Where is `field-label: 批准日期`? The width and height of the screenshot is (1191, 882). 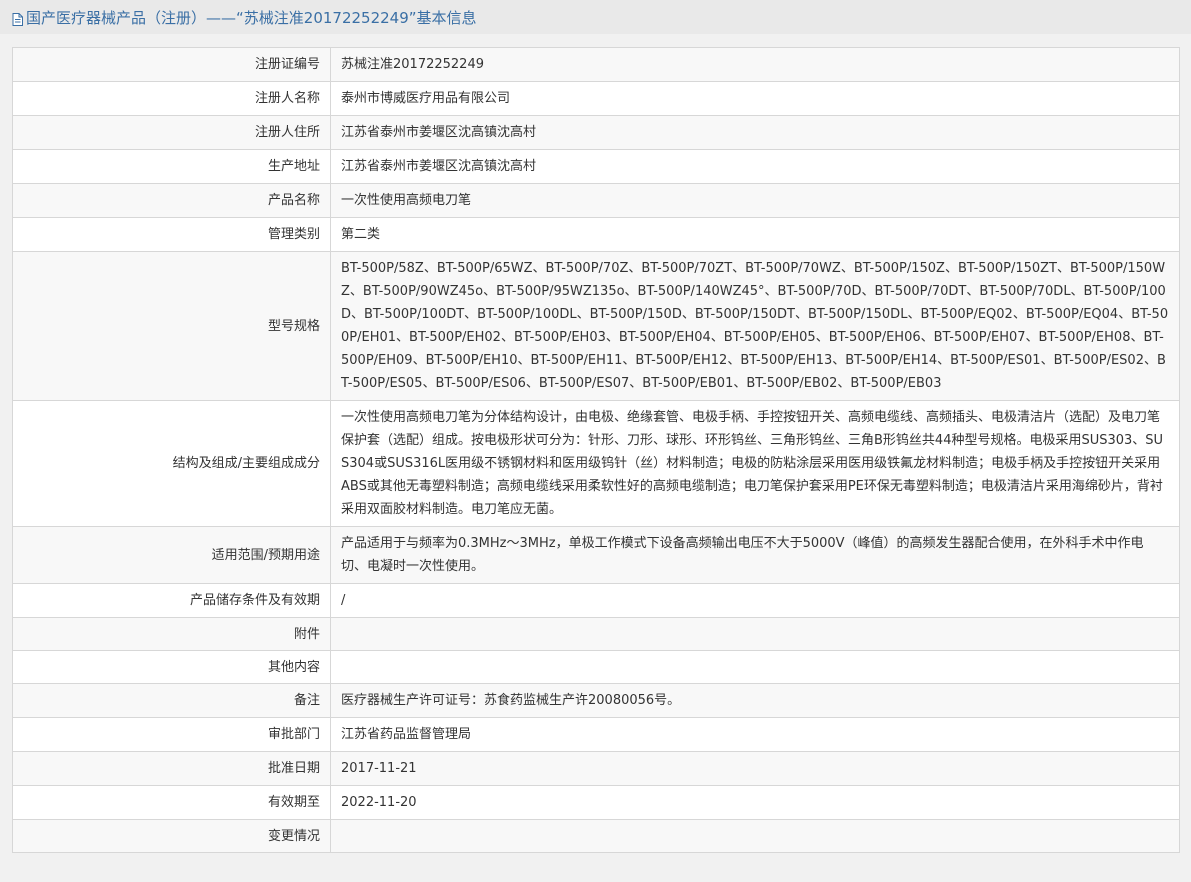
field-label: 批准日期 is located at coordinates (171, 768).